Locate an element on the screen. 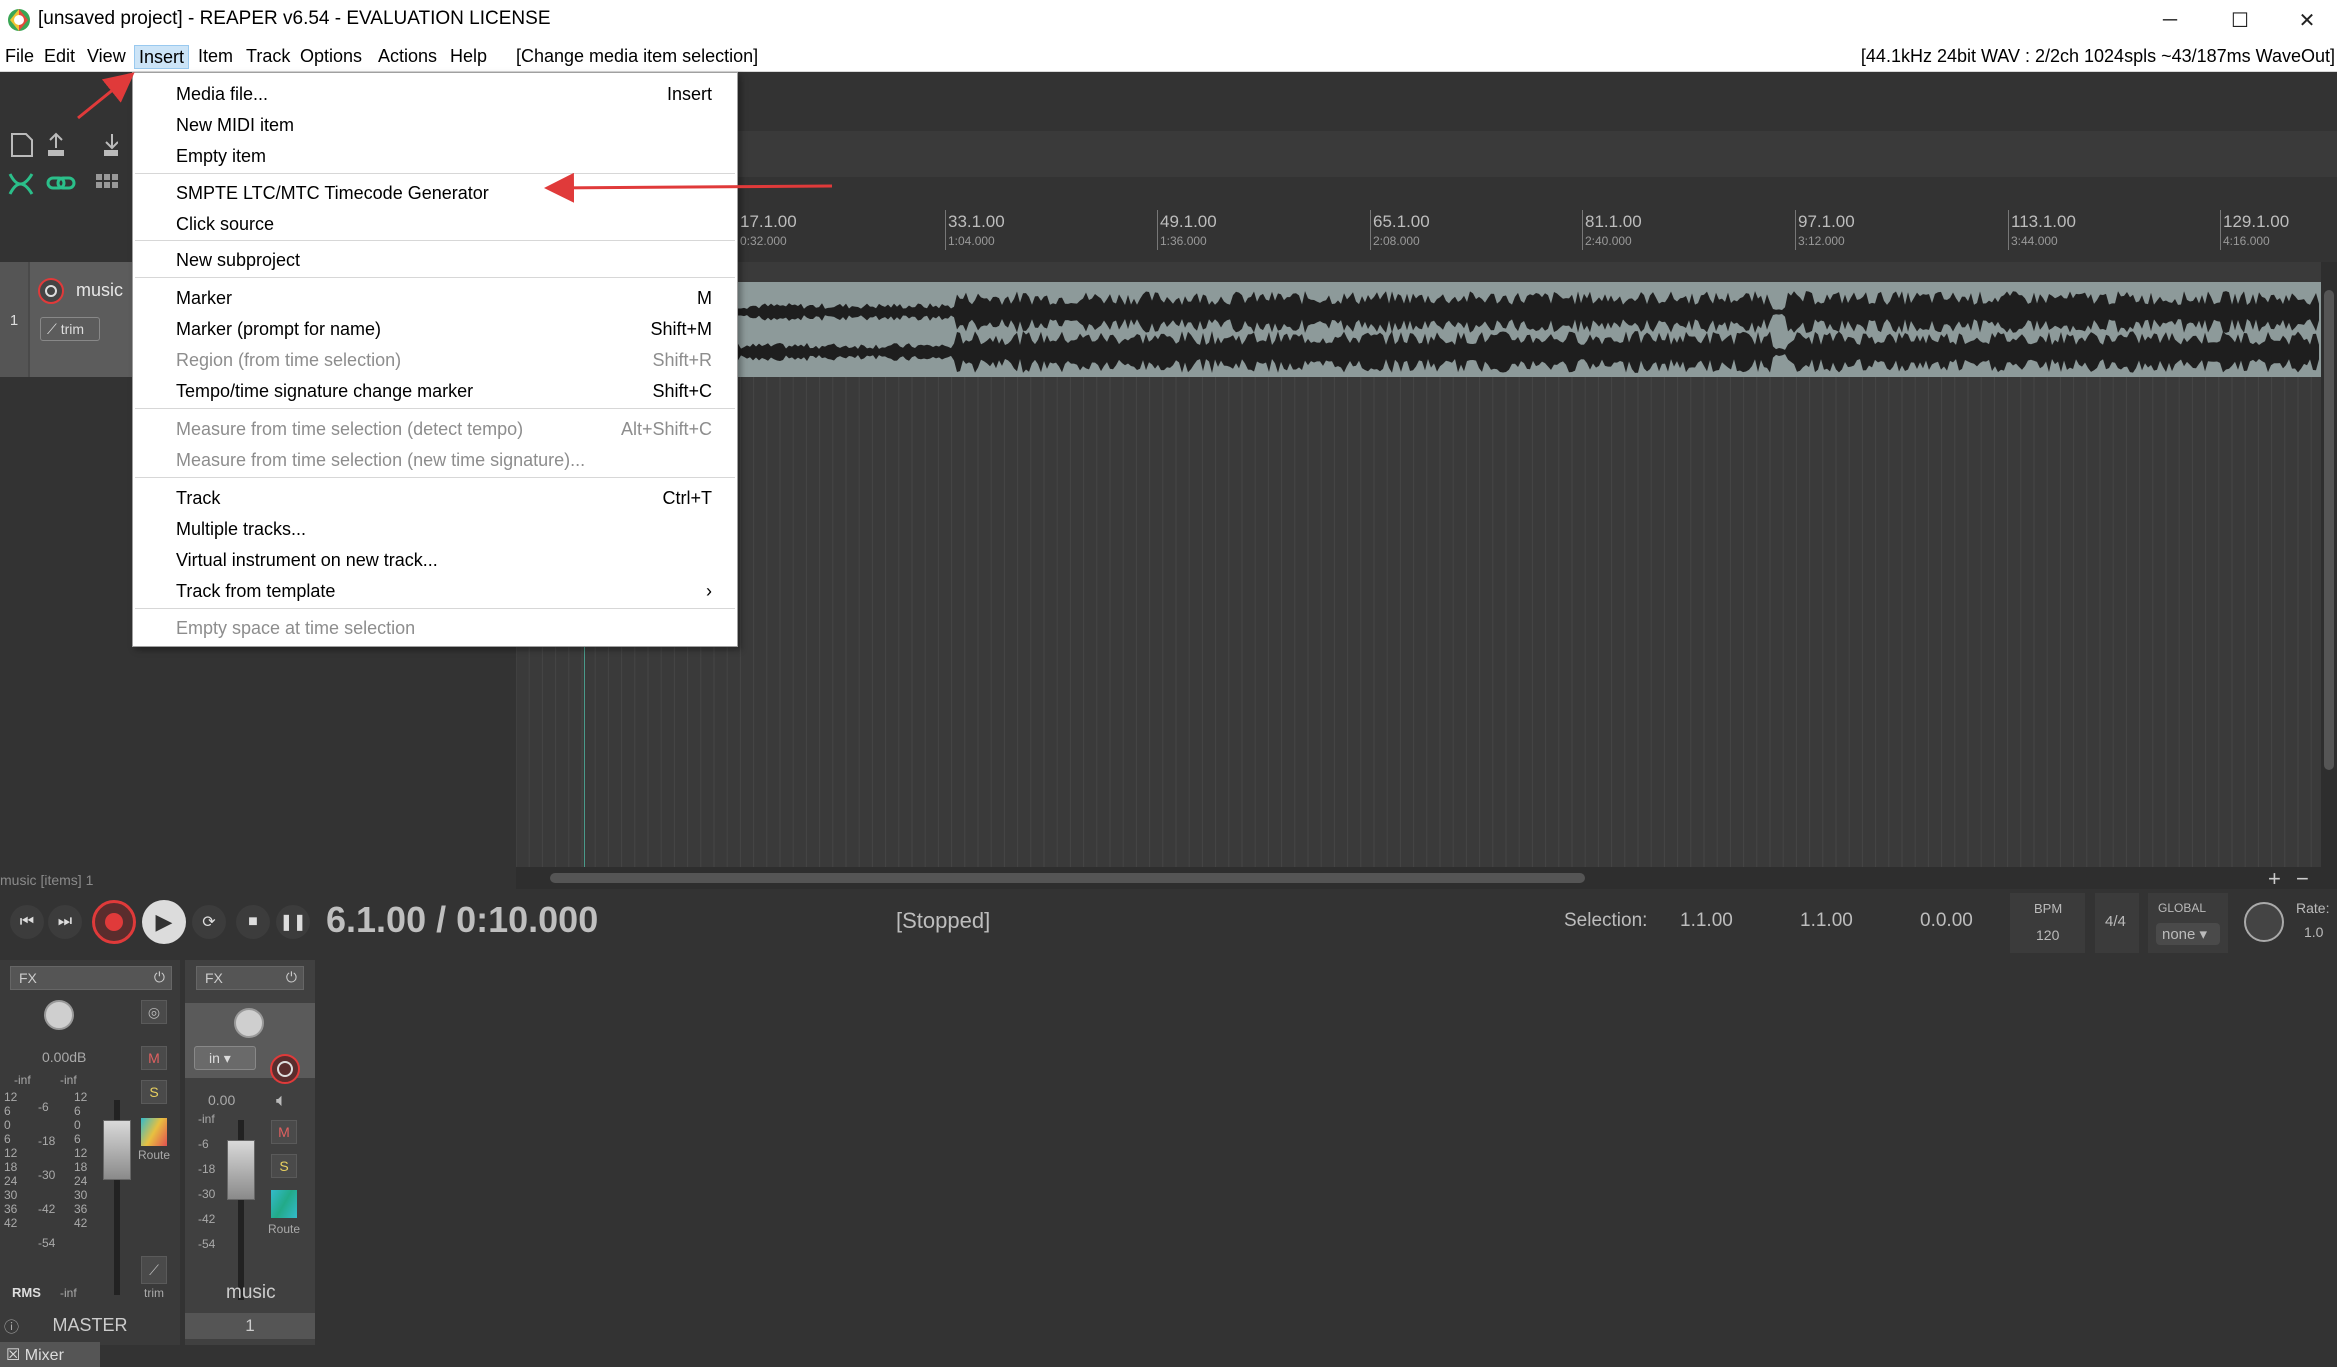  menu-options: Options is located at coordinates (331, 57).